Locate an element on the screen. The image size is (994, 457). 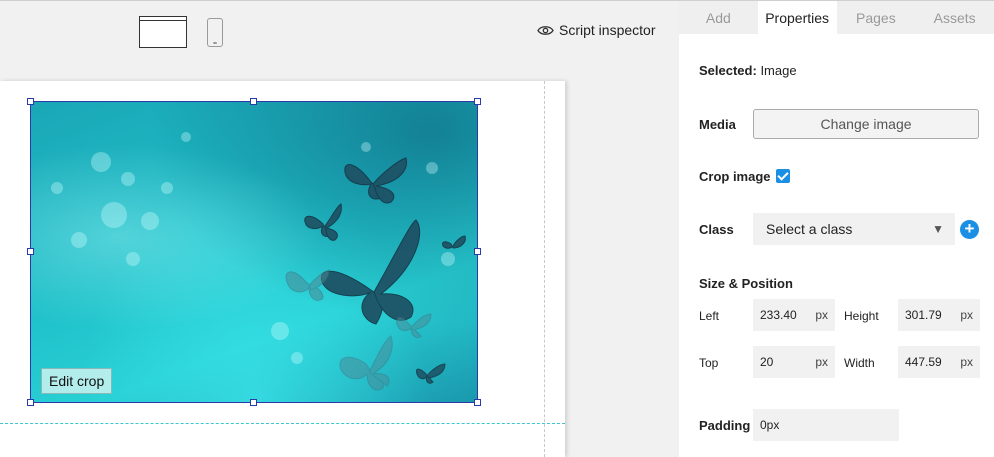
height-unit: px is located at coordinates (966, 315).